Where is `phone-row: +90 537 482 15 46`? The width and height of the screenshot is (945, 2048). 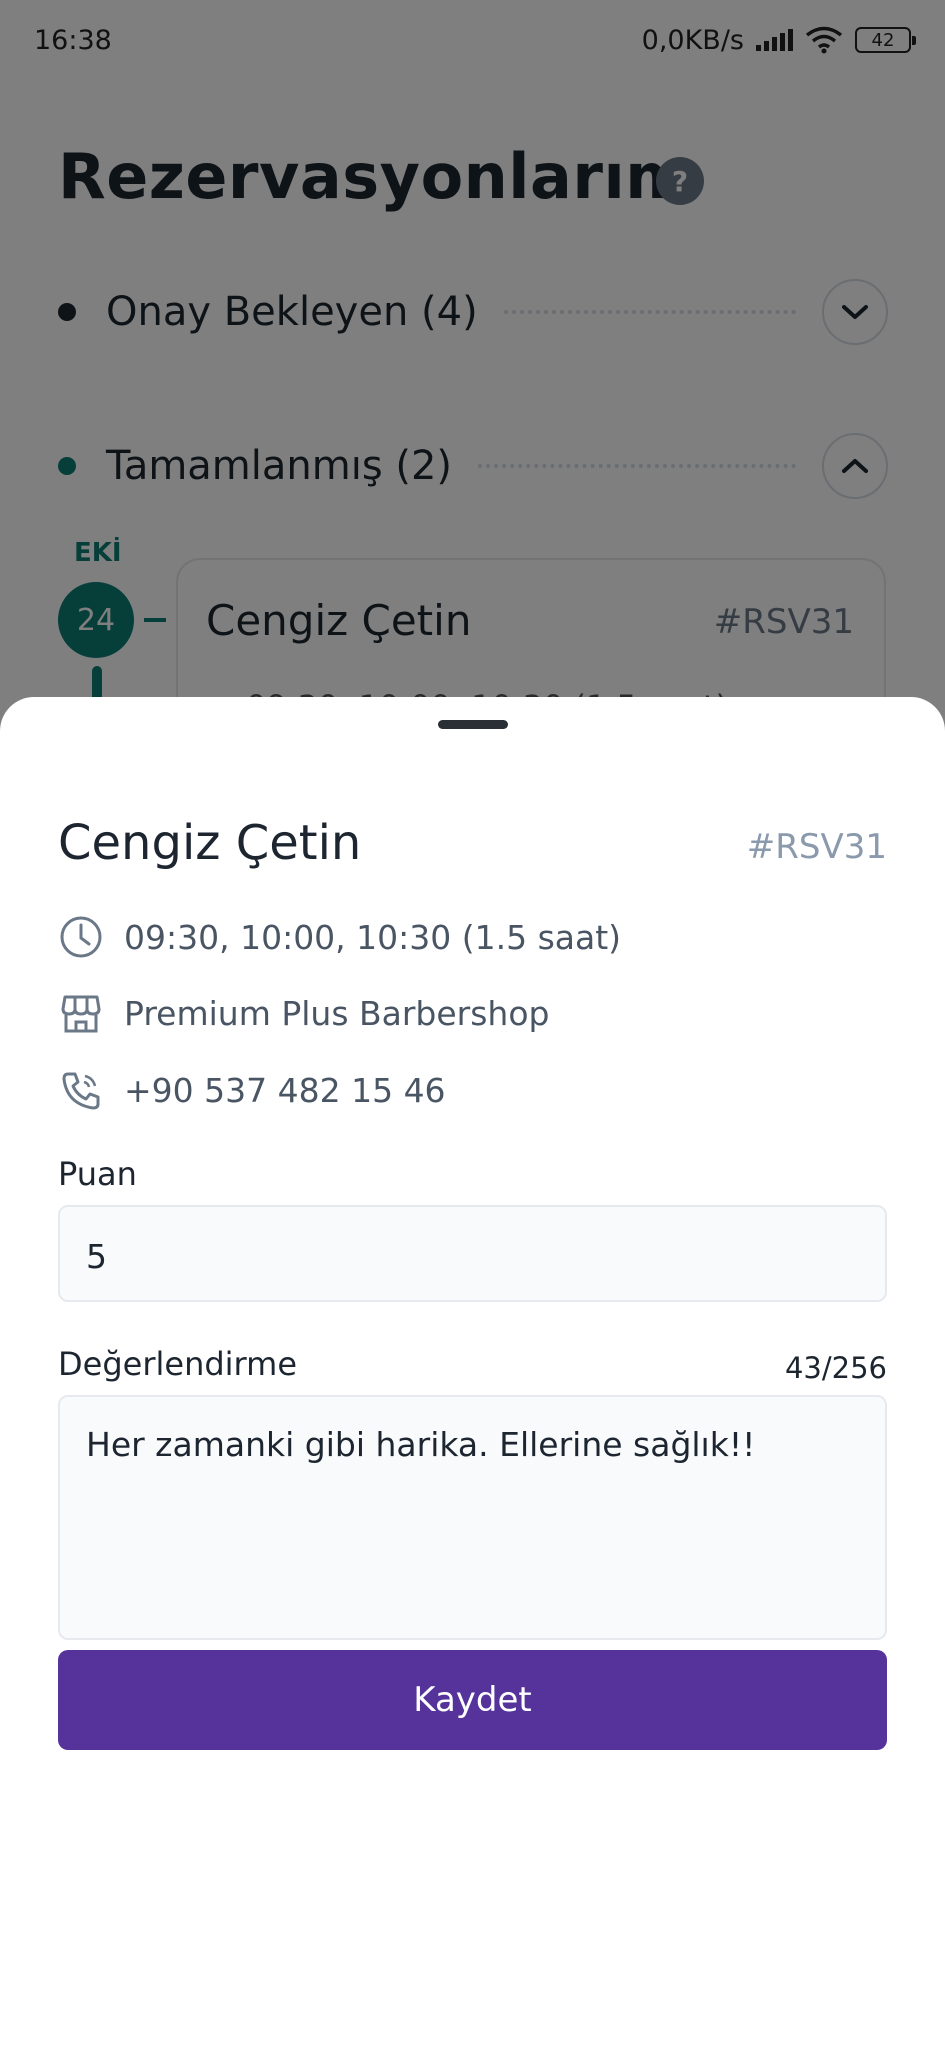
phone-row: +90 537 482 15 46 is located at coordinates (252, 1090).